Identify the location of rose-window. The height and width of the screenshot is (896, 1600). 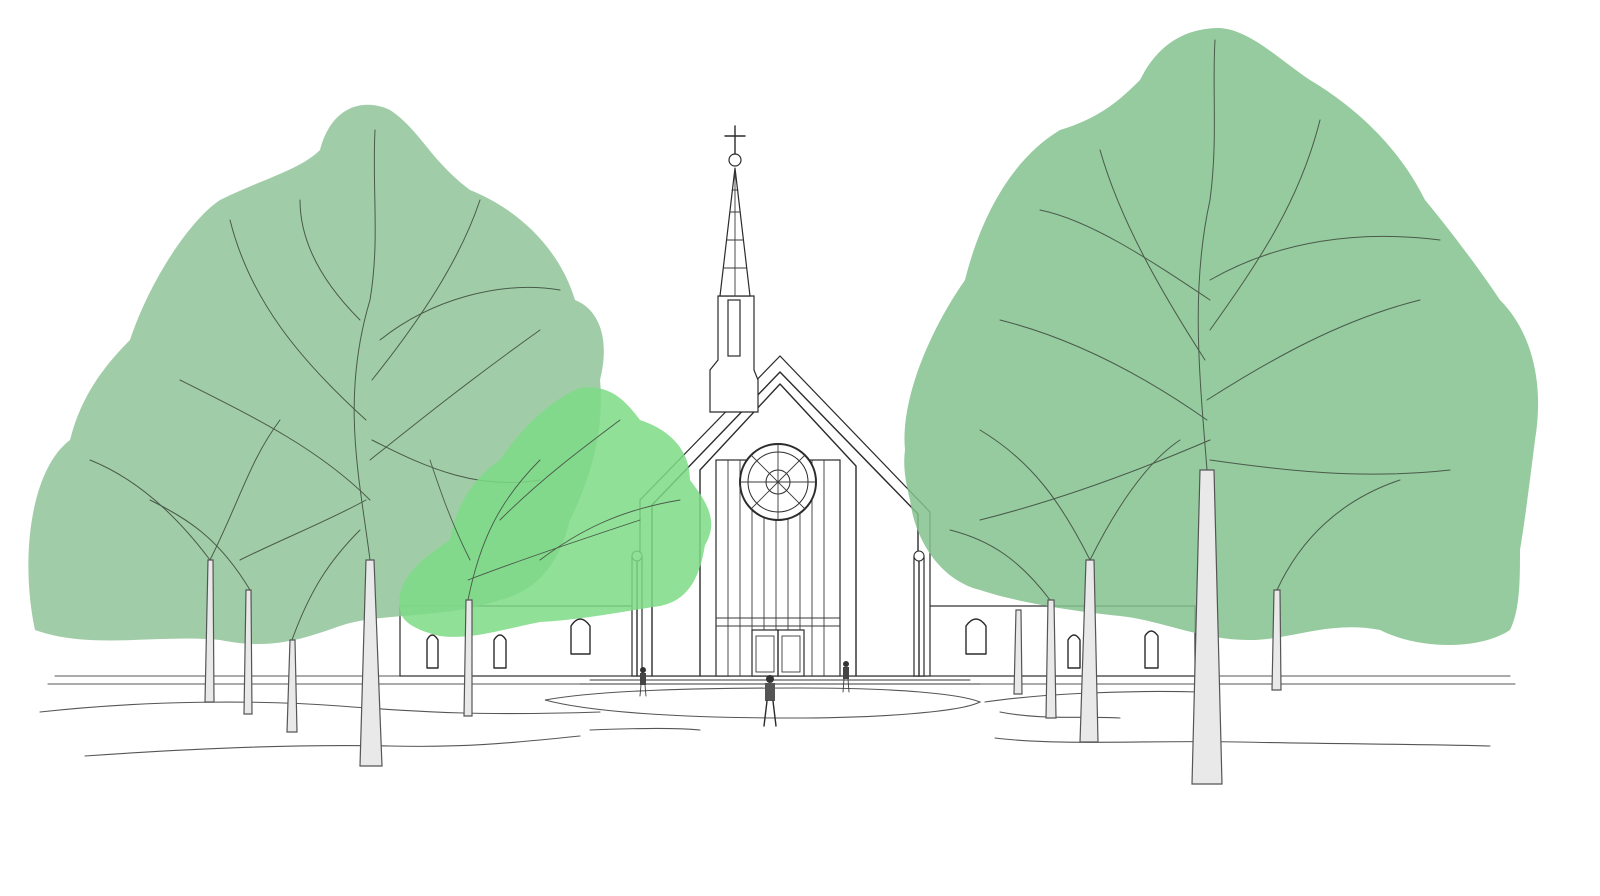
(778, 482).